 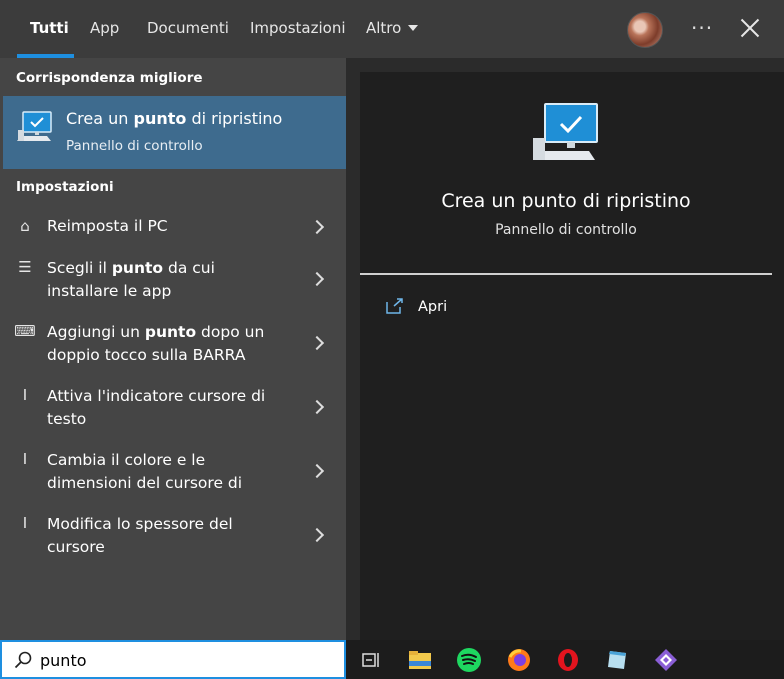 I want to click on best-match-title-post: di ripristino, so click(x=234, y=118).